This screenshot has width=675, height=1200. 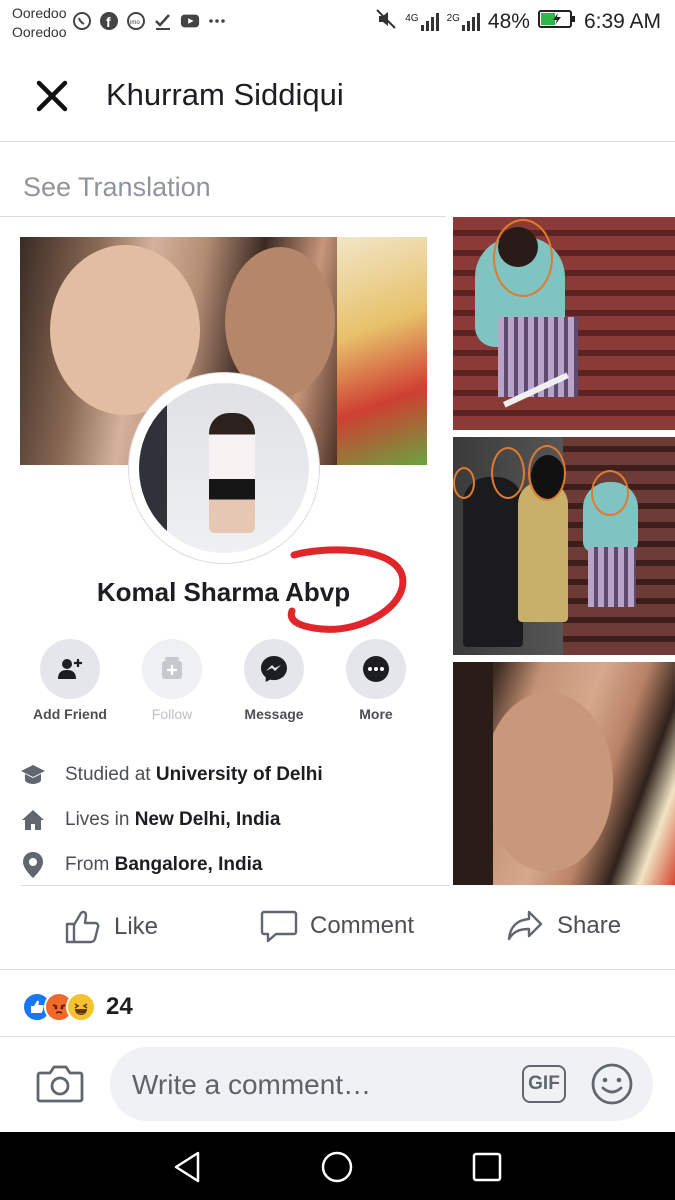 I want to click on comment-icon, so click(x=279, y=926).